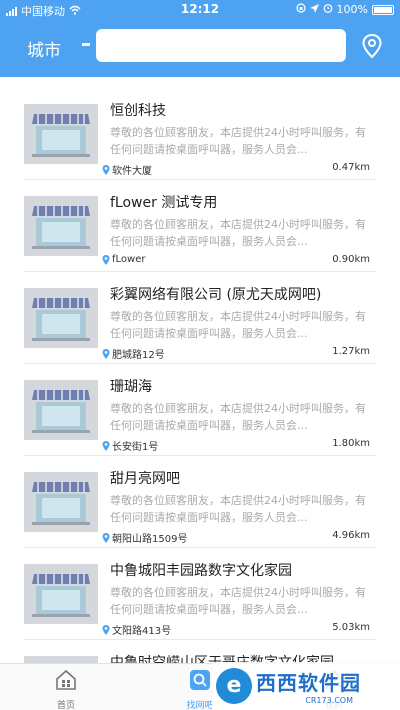 This screenshot has width=400, height=710. What do you see at coordinates (129, 259) in the screenshot?
I see `item-address-text: fLower` at bounding box center [129, 259].